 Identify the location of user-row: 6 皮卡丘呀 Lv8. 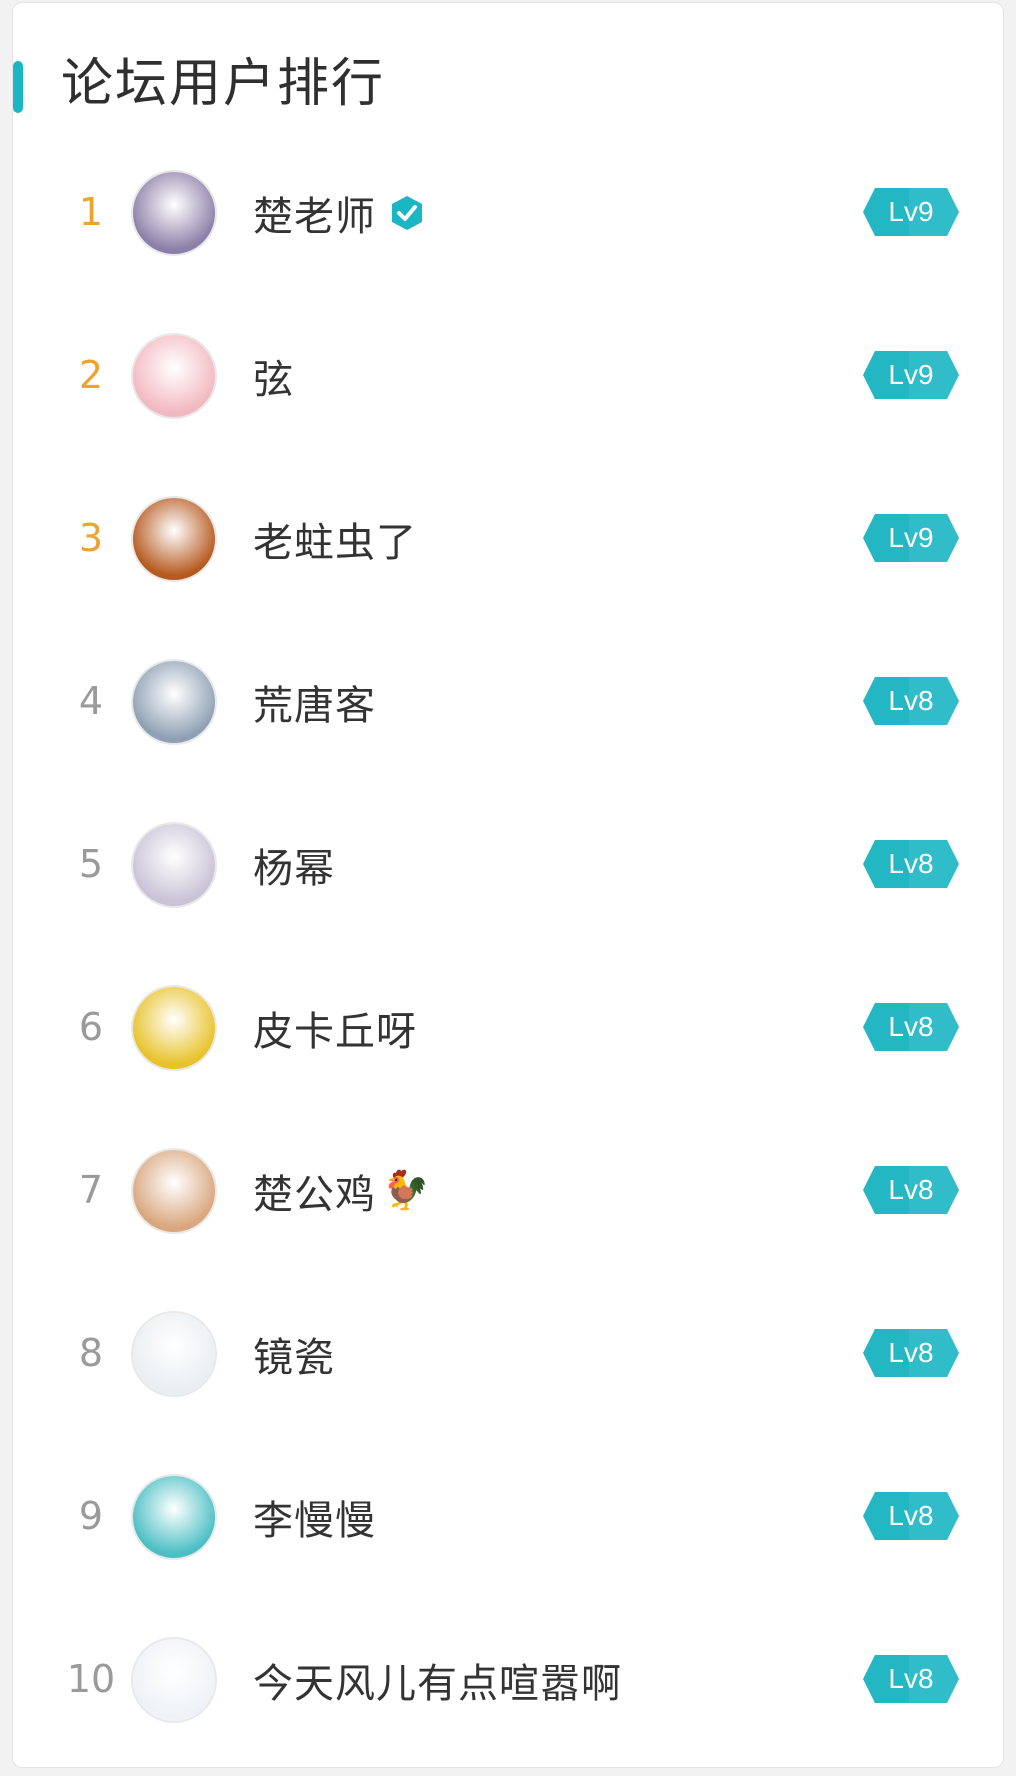
(508, 1027).